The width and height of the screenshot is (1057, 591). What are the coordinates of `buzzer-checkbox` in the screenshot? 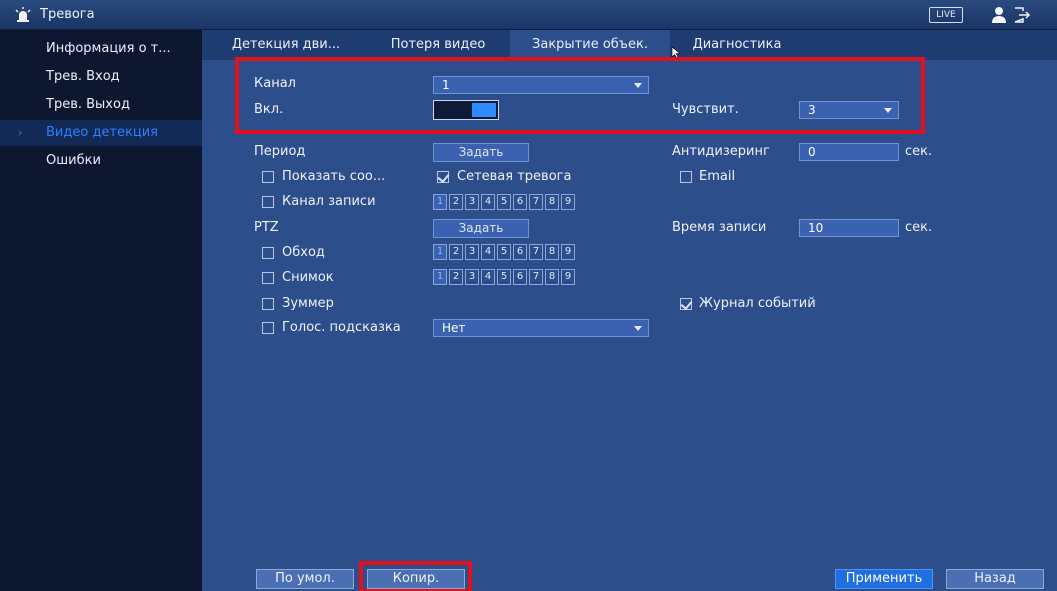 It's located at (268, 304).